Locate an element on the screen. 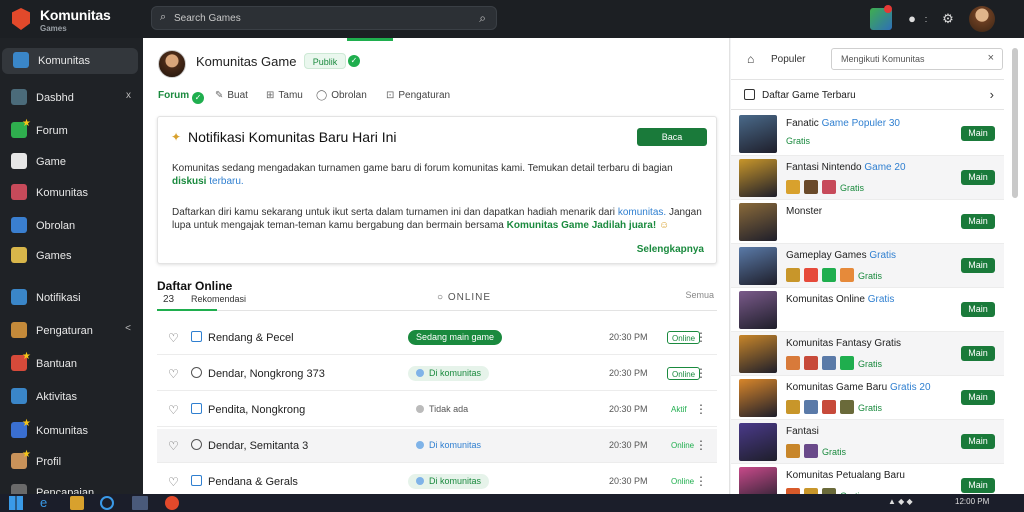 The width and height of the screenshot is (1024, 512). search-bar: ⌕ Search Games ⌕ is located at coordinates (324, 18).